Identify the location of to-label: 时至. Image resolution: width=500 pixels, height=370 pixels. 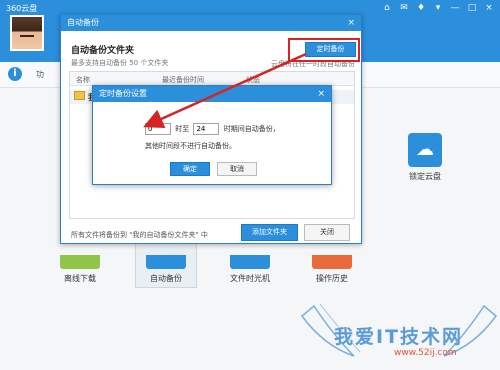
(182, 129).